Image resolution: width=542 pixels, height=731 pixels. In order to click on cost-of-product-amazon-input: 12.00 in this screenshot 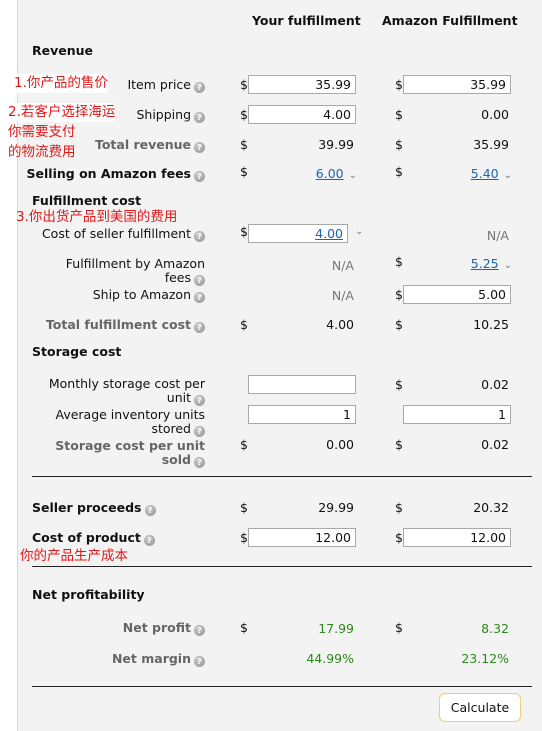, I will do `click(457, 537)`.